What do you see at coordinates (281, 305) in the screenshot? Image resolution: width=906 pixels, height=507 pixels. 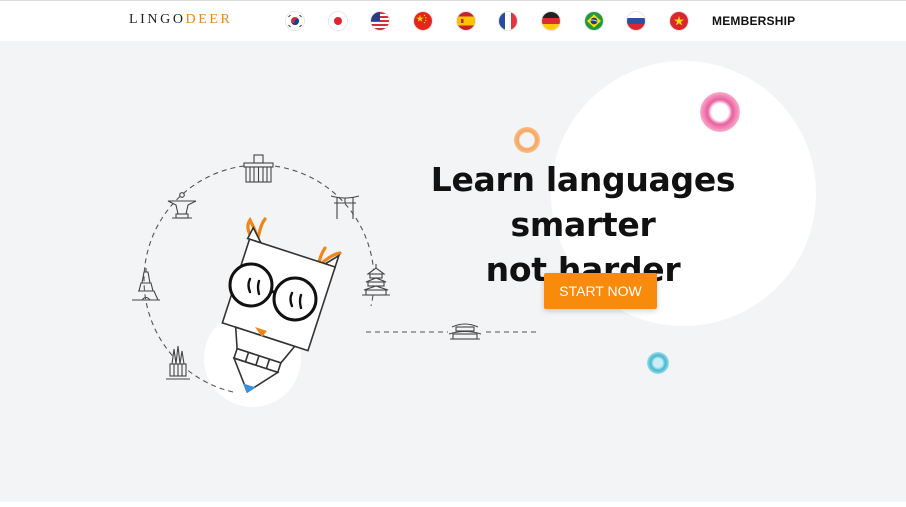 I see `owl-mascot-icon` at bounding box center [281, 305].